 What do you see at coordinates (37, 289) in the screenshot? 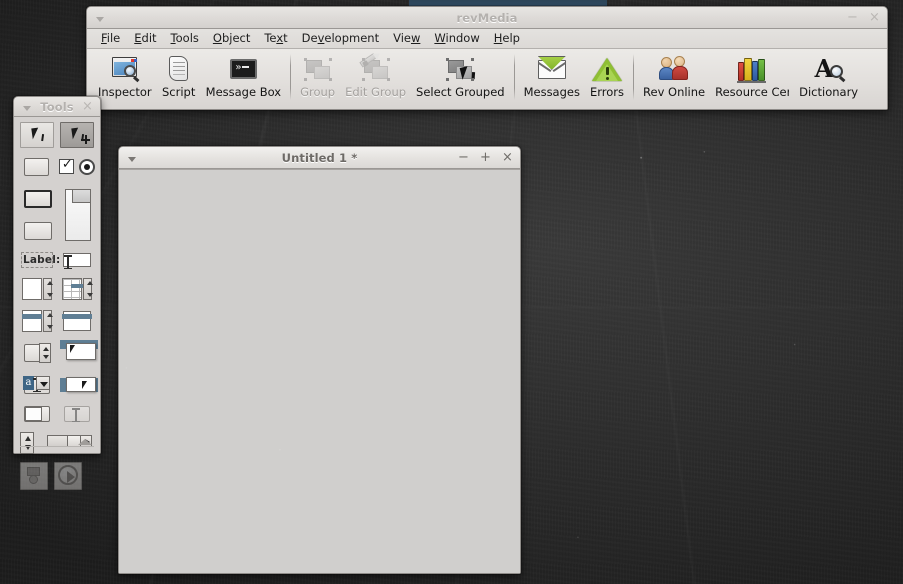
I see `scrolling-field-tool` at bounding box center [37, 289].